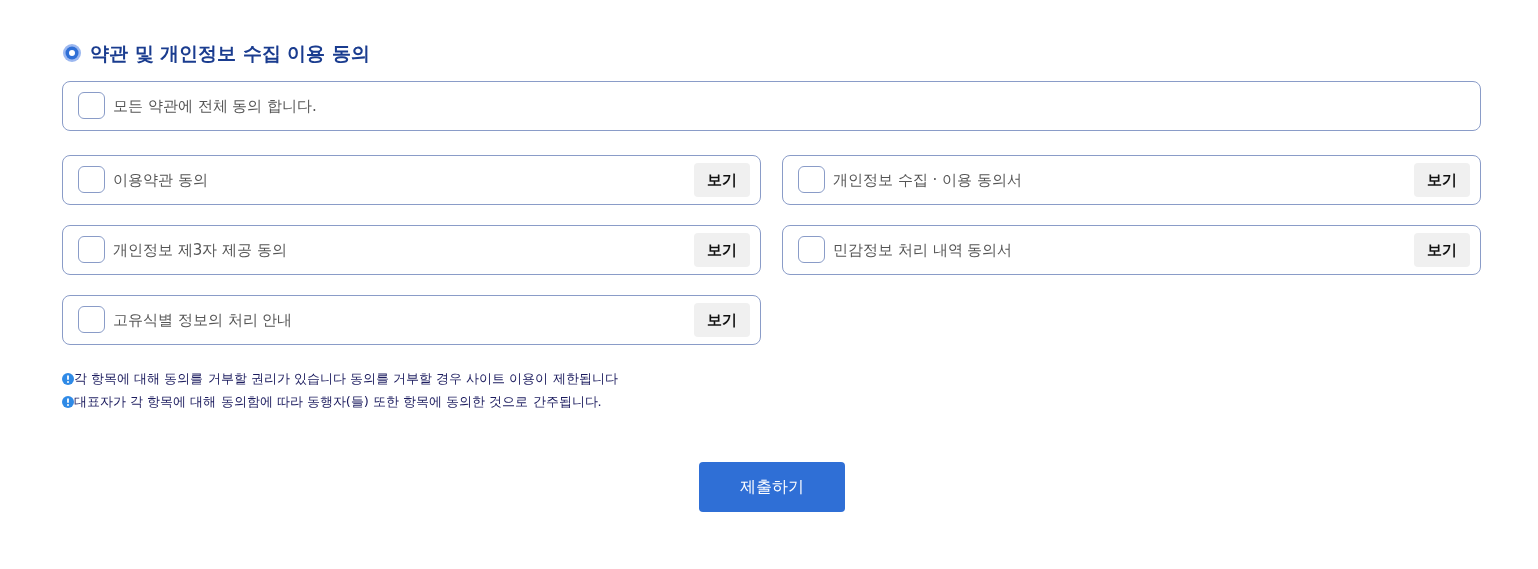 The width and height of the screenshot is (1538, 569). I want to click on agreement-label: 이용약관 동의, so click(160, 180).